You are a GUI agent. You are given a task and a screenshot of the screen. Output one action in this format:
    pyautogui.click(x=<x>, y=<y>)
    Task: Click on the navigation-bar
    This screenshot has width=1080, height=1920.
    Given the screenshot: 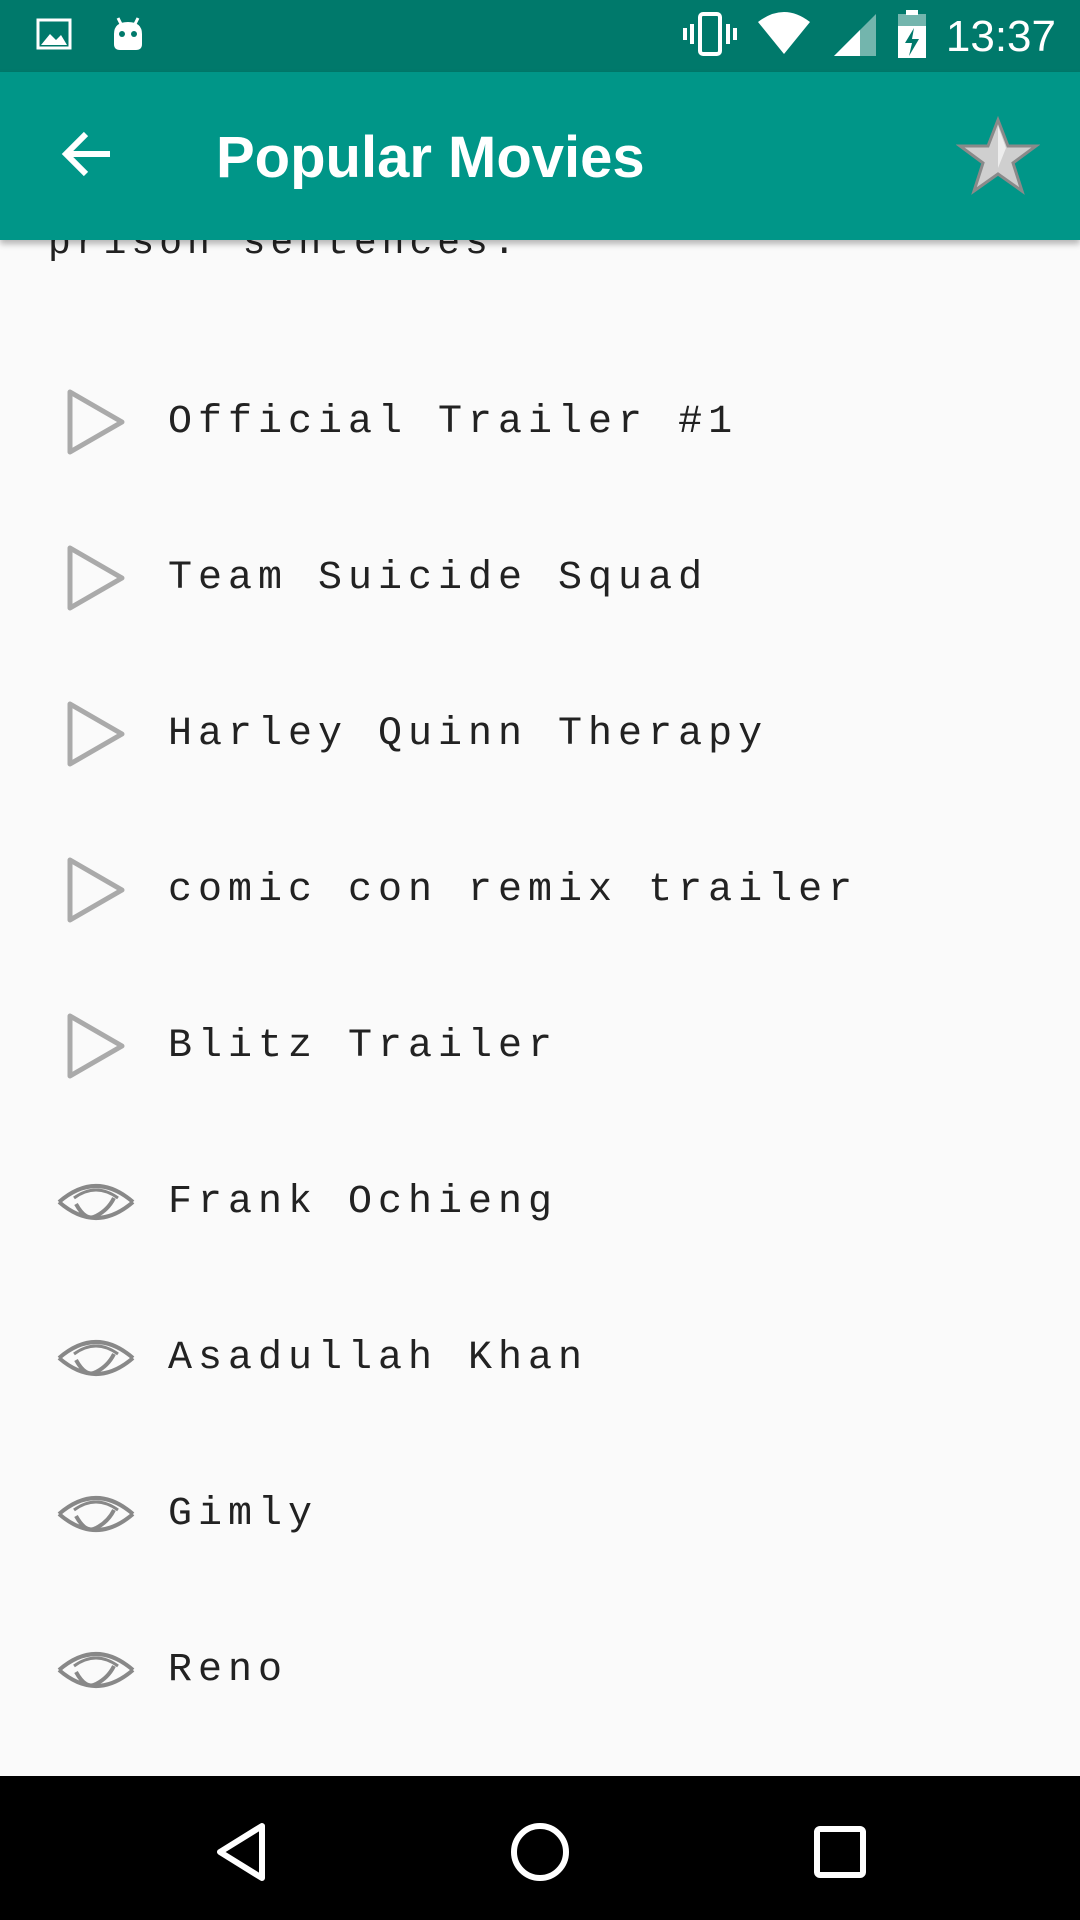 What is the action you would take?
    pyautogui.click(x=540, y=1848)
    